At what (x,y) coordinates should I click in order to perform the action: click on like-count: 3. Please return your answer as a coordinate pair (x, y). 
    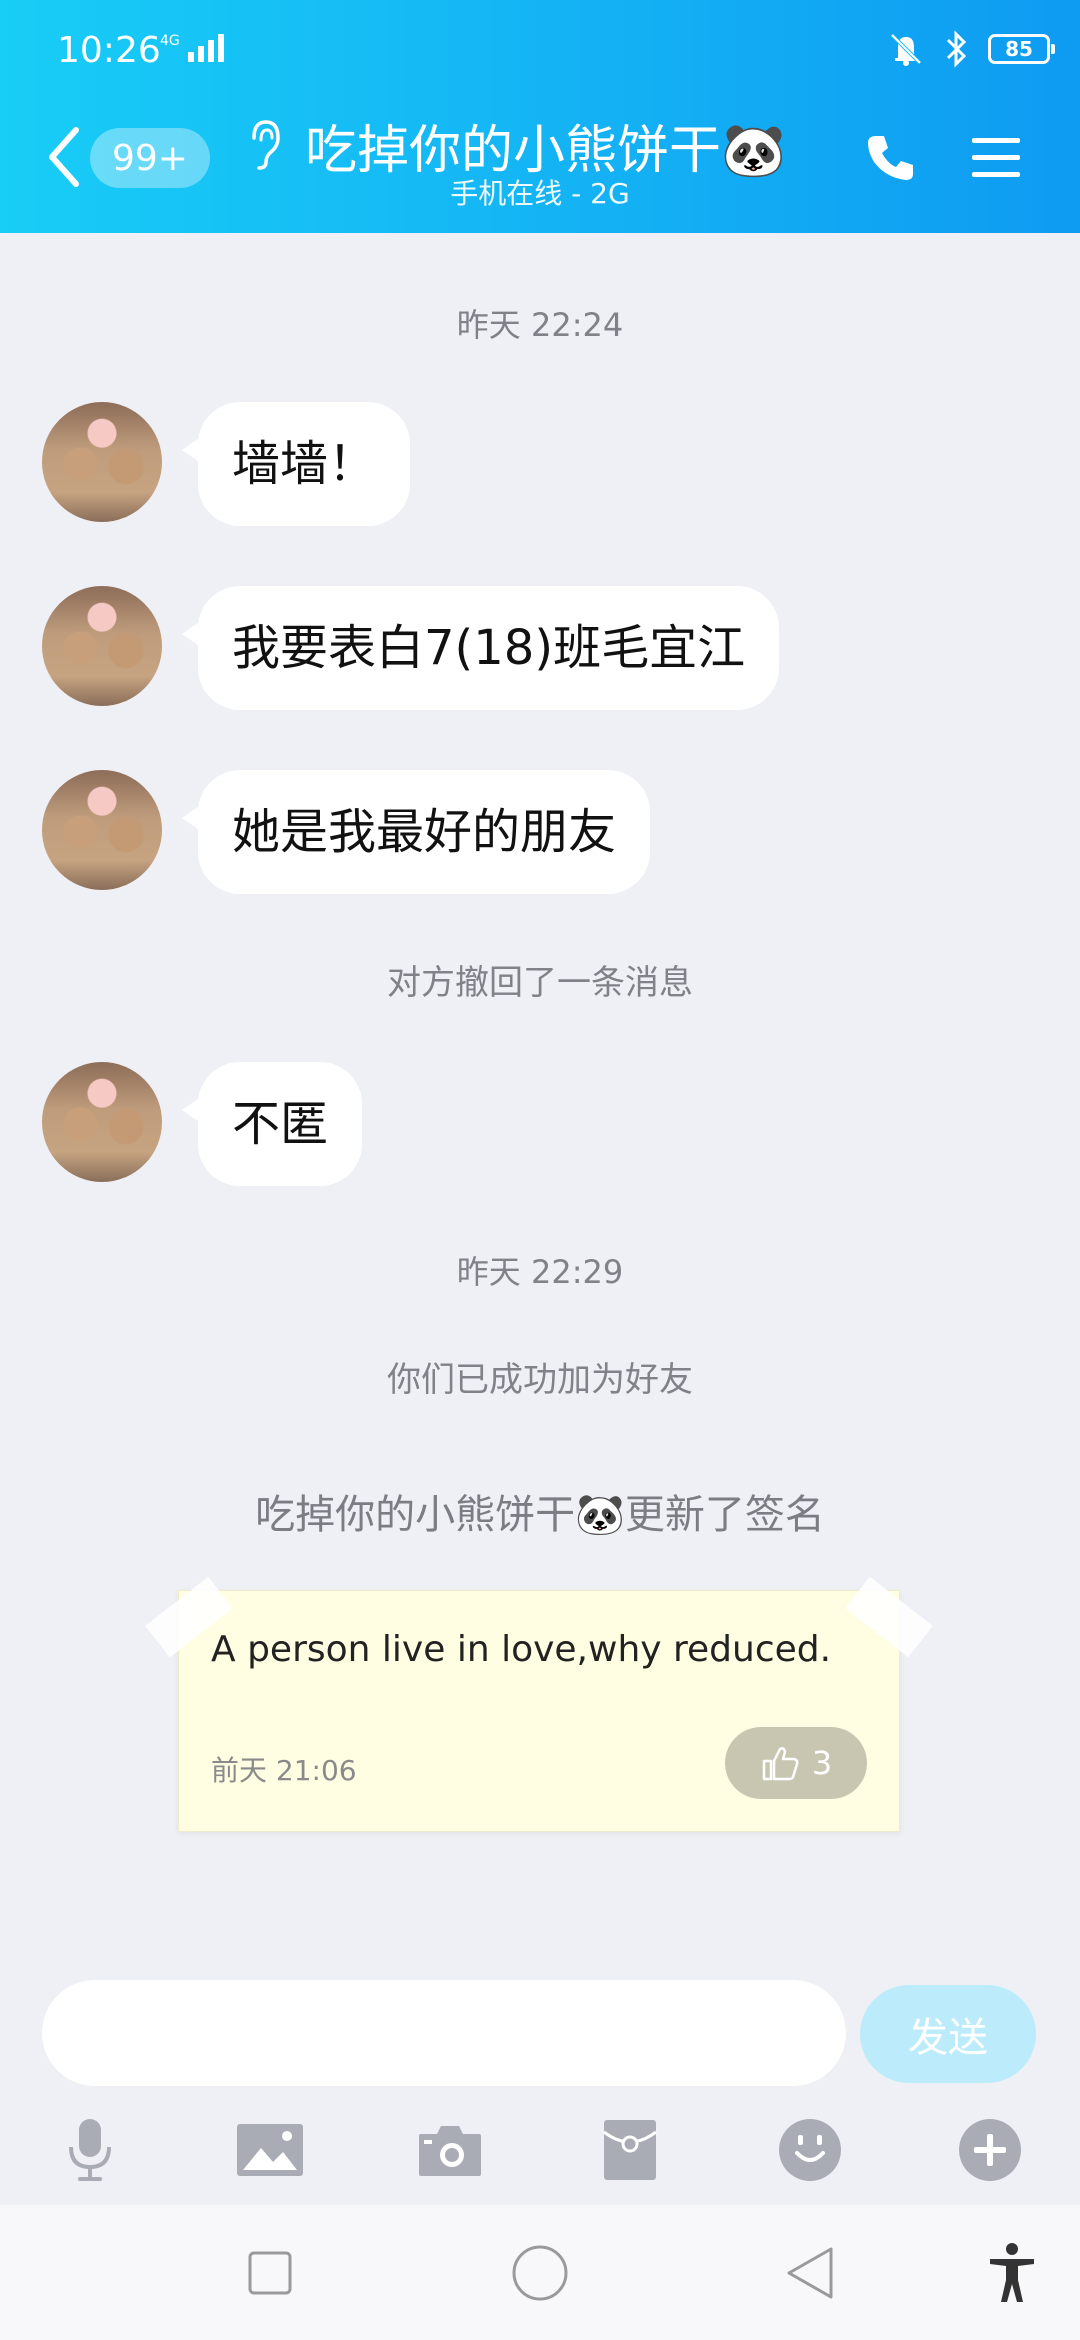
    Looking at the image, I should click on (822, 1763).